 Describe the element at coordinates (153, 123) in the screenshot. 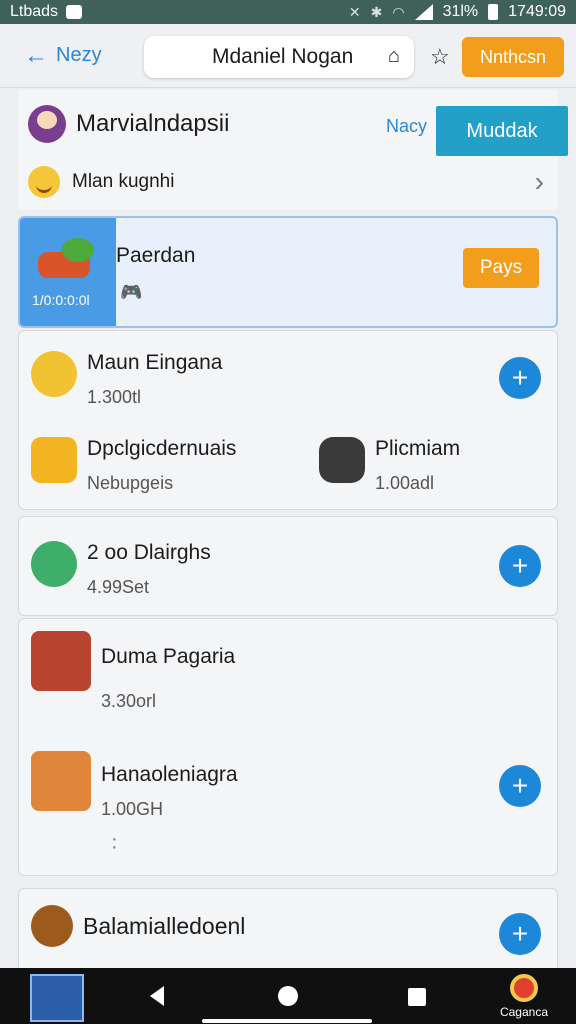

I see `profile-name: Marvialndapsii` at that location.